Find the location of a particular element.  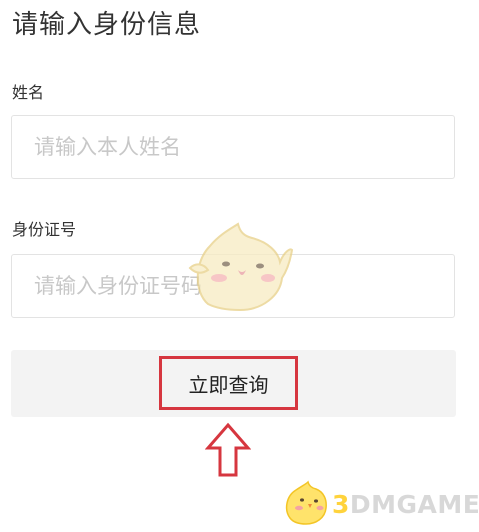

query-button: 立即查询 is located at coordinates (228, 383).